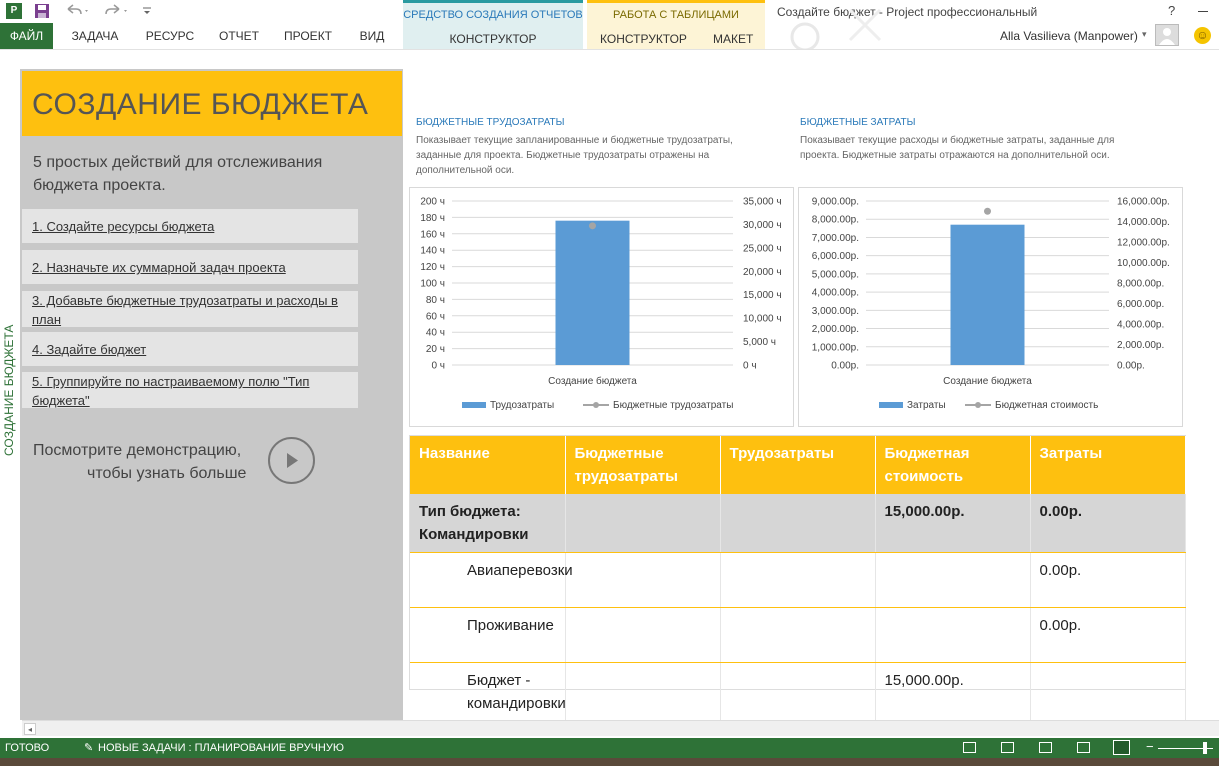 This screenshot has height=766, width=1219. Describe the element at coordinates (493, 15) in the screenshot. I see `context-report-title: СРЕДСТВО СОЗДАНИЯ ОТЧЕТОВ` at that location.